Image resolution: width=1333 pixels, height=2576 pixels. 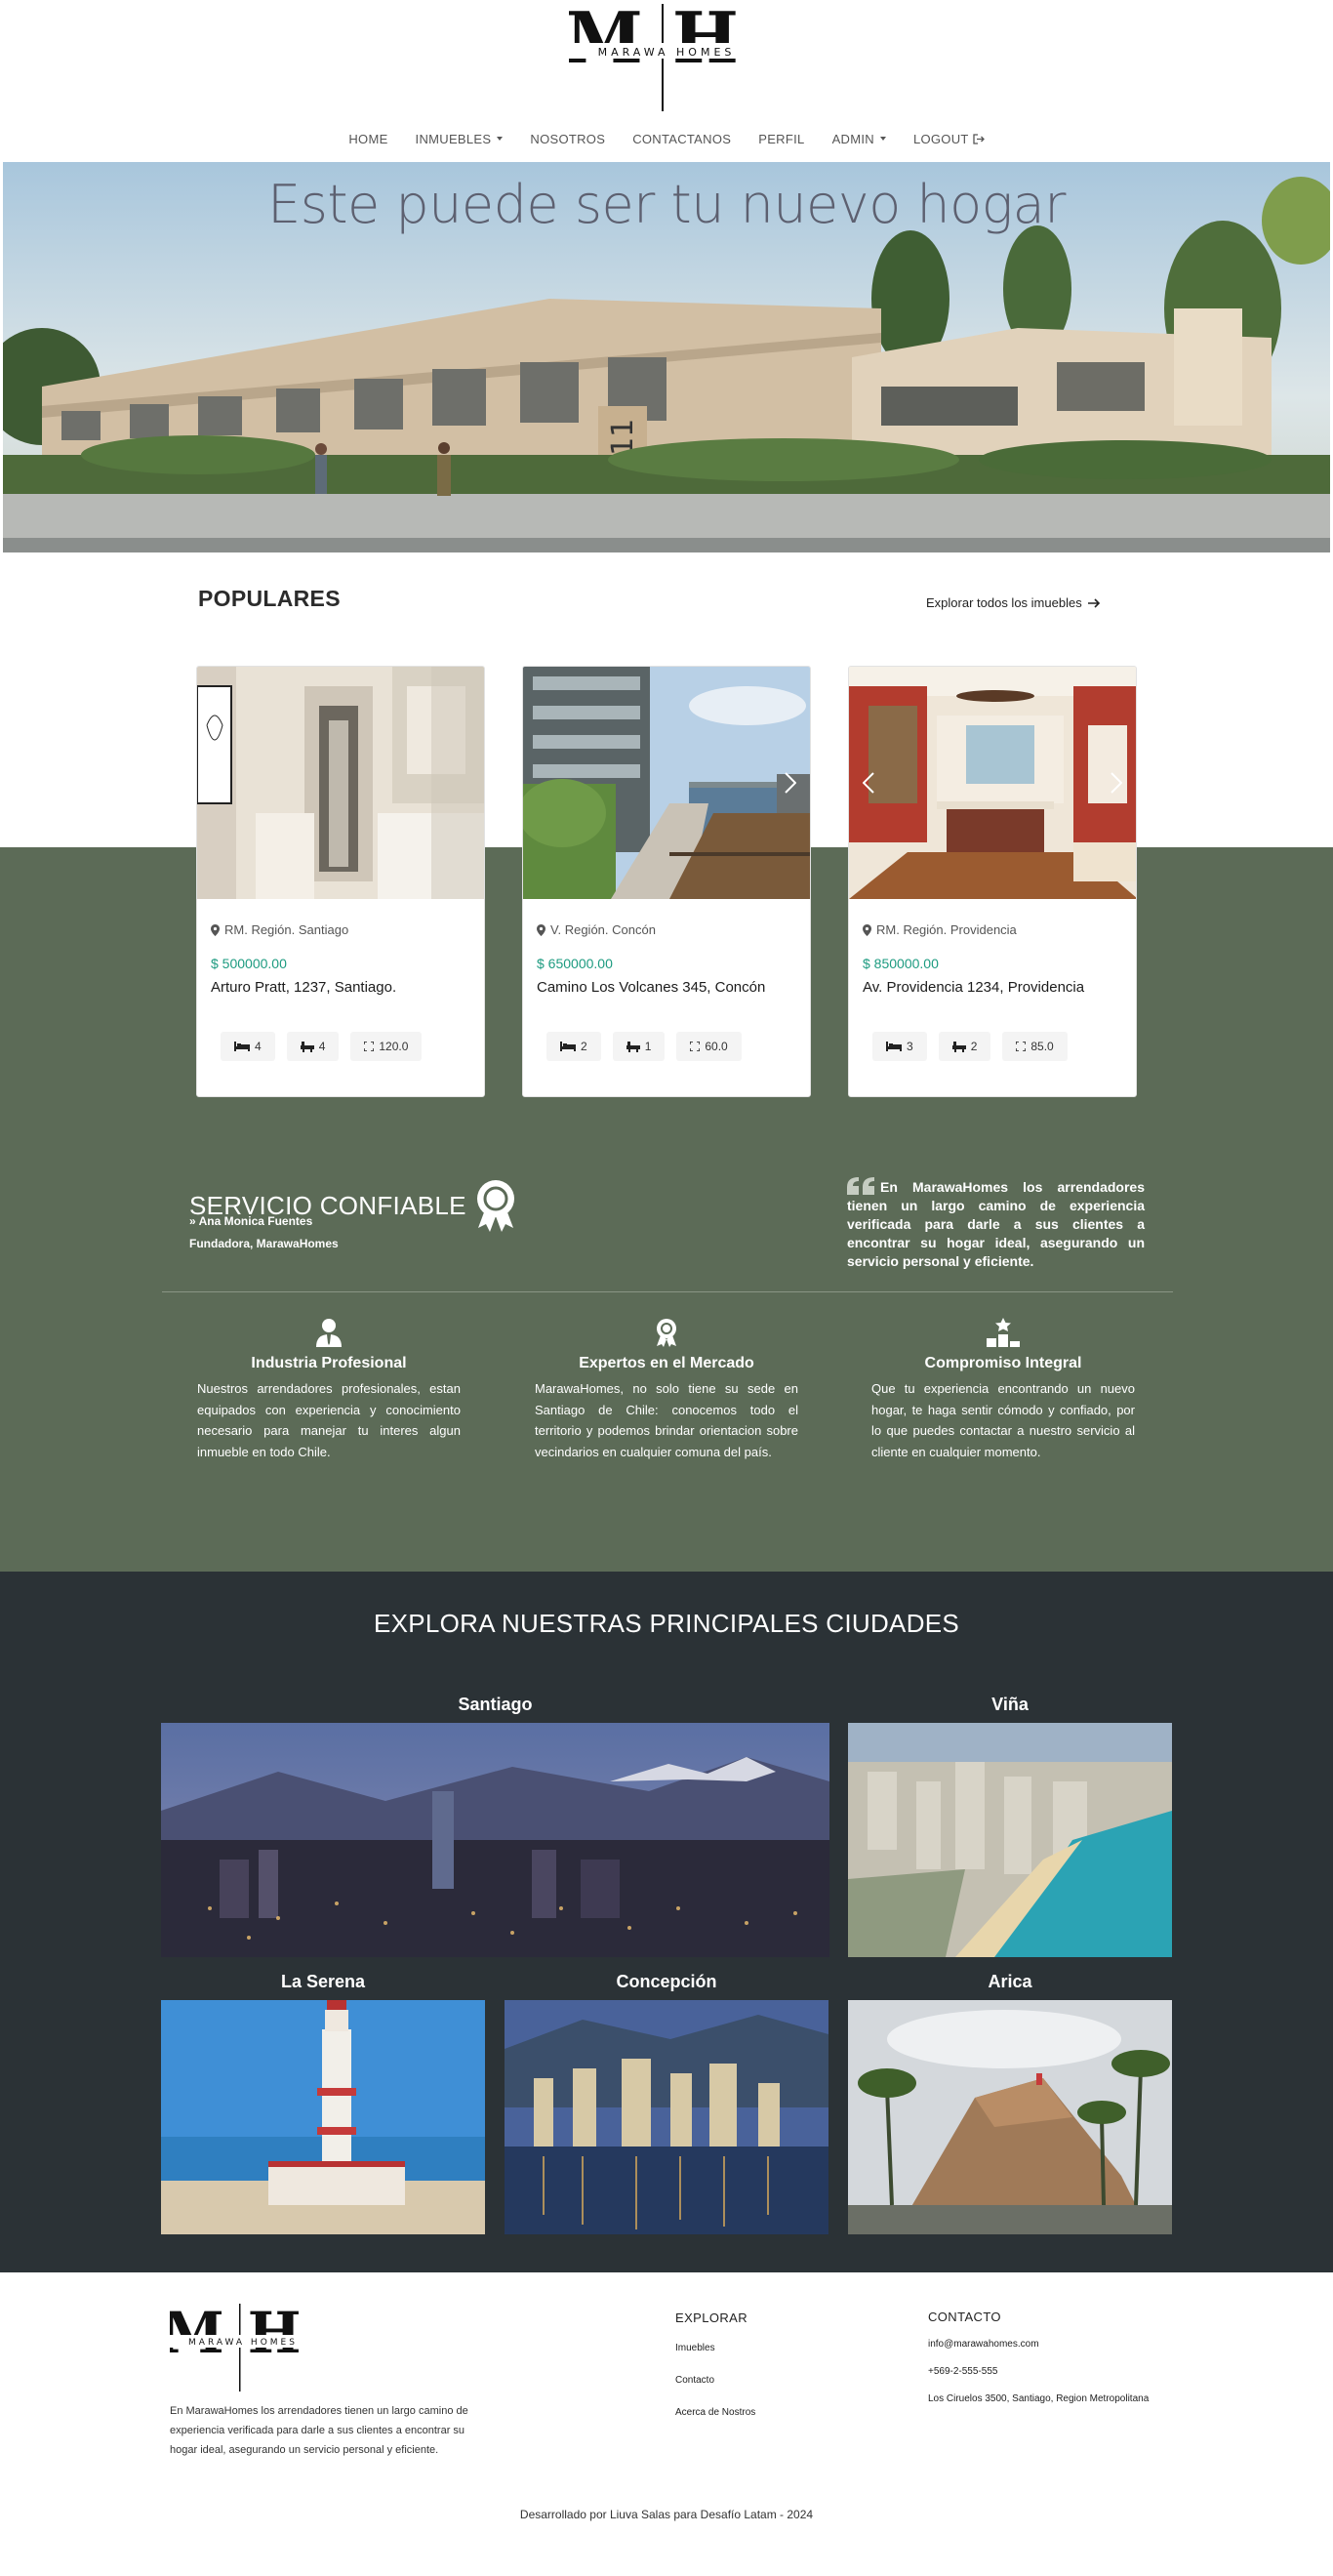 What do you see at coordinates (1010, 2117) in the screenshot?
I see `city-image-arica` at bounding box center [1010, 2117].